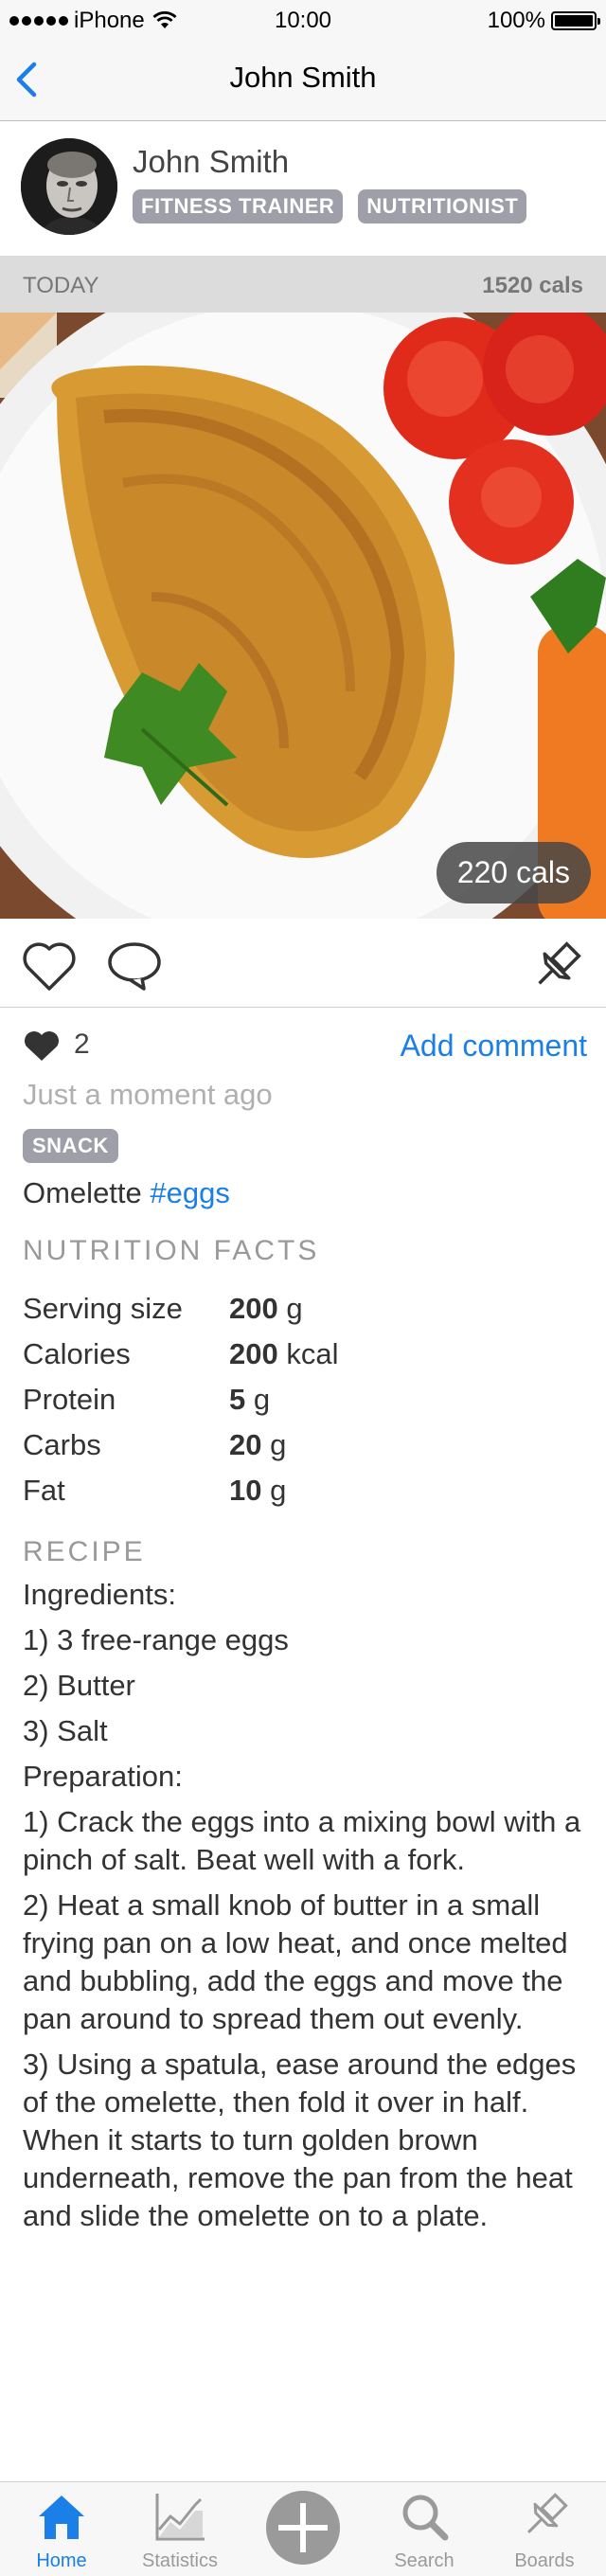  I want to click on nutrition-row: Serving size 200 g, so click(181, 1314).